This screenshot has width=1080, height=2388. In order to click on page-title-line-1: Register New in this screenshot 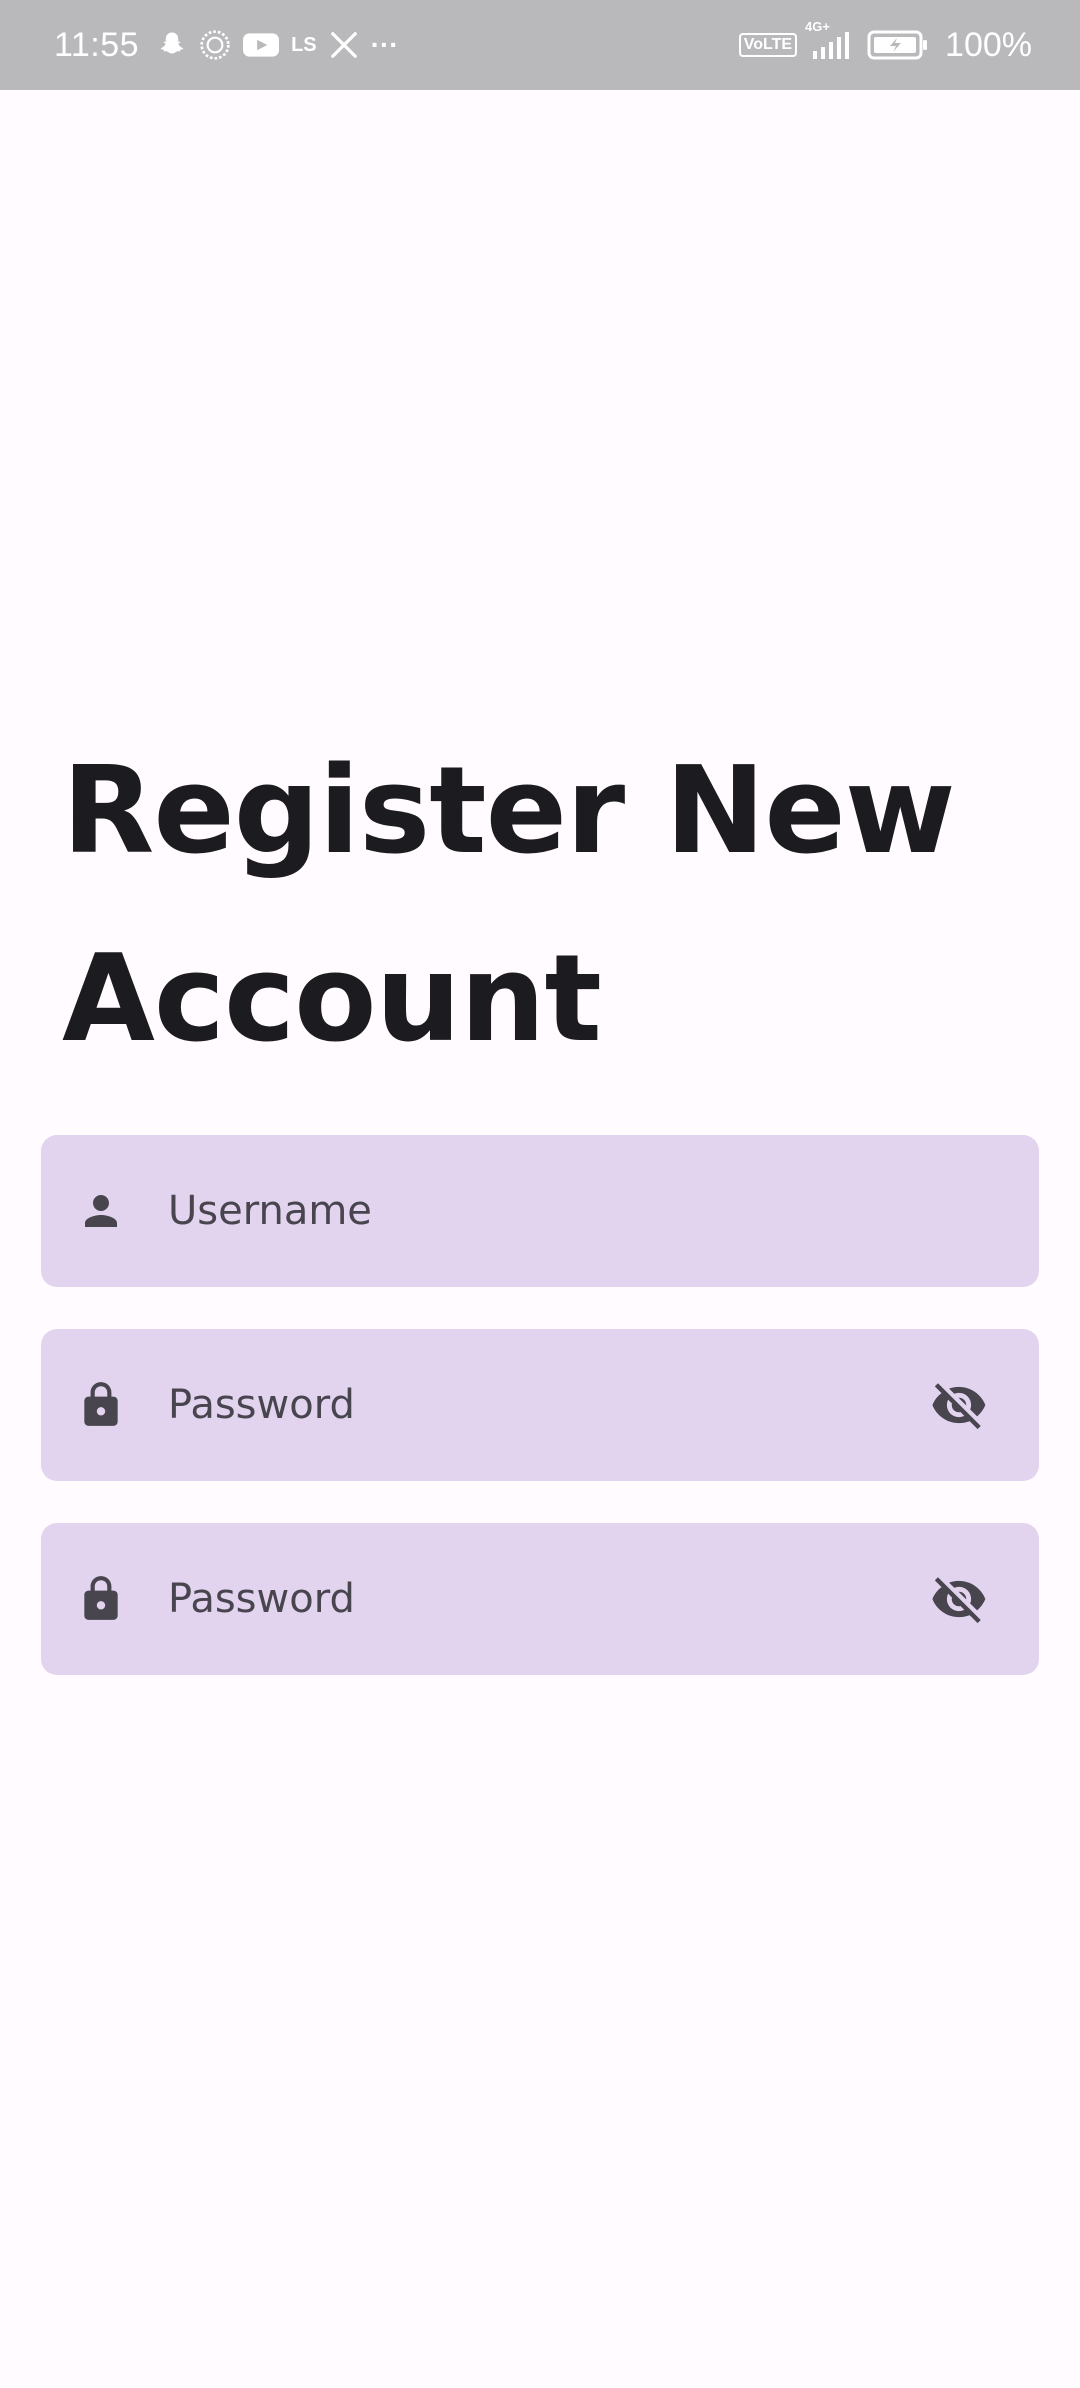, I will do `click(509, 811)`.